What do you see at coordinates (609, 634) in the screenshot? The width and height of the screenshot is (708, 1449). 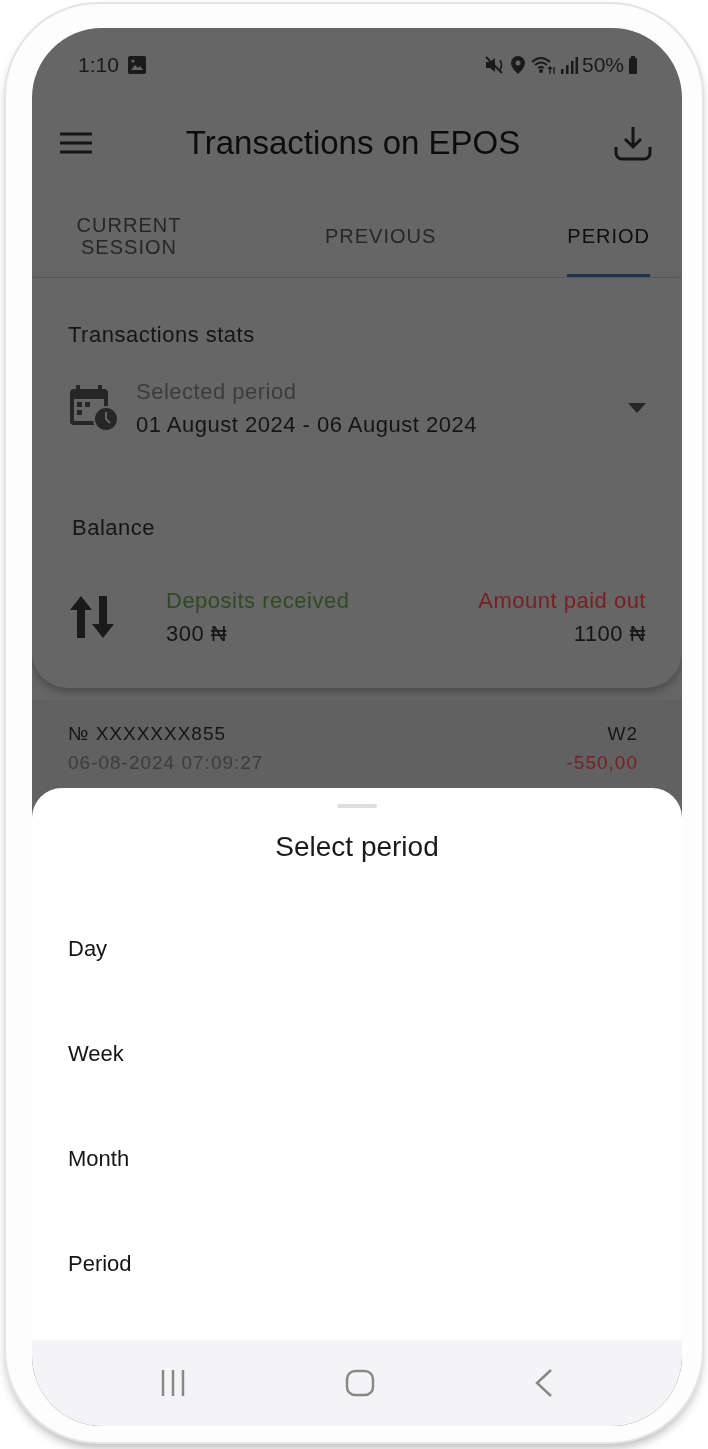 I see `paid-out-amount: 1100 ₦` at bounding box center [609, 634].